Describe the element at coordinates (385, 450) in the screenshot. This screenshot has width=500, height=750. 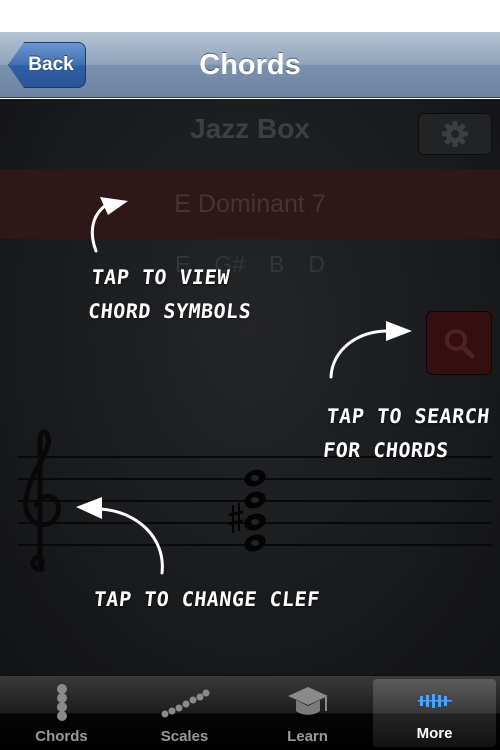
I see `tip-text: for chords` at that location.